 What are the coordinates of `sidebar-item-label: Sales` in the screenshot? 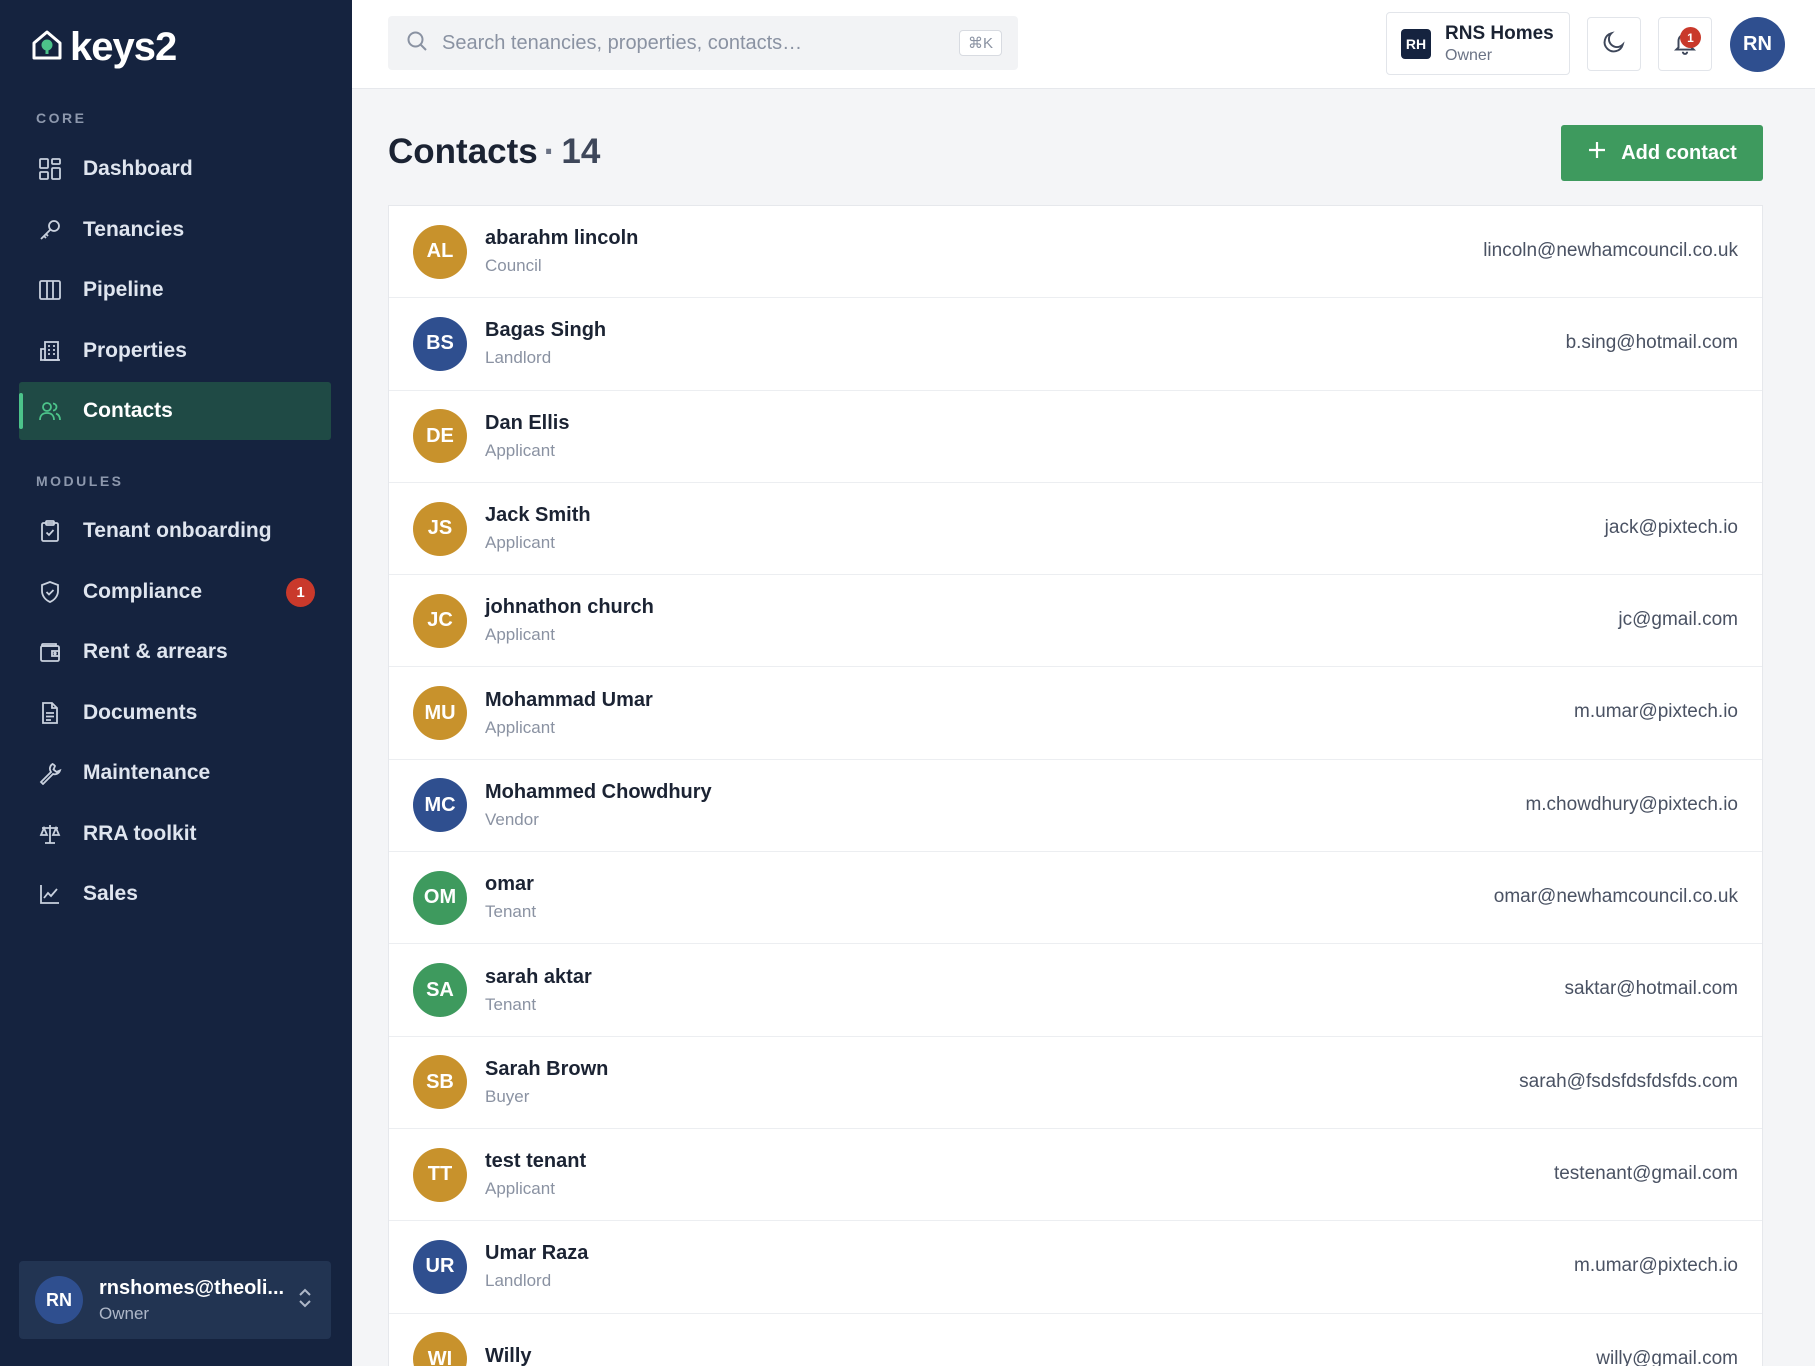 It's located at (110, 893).